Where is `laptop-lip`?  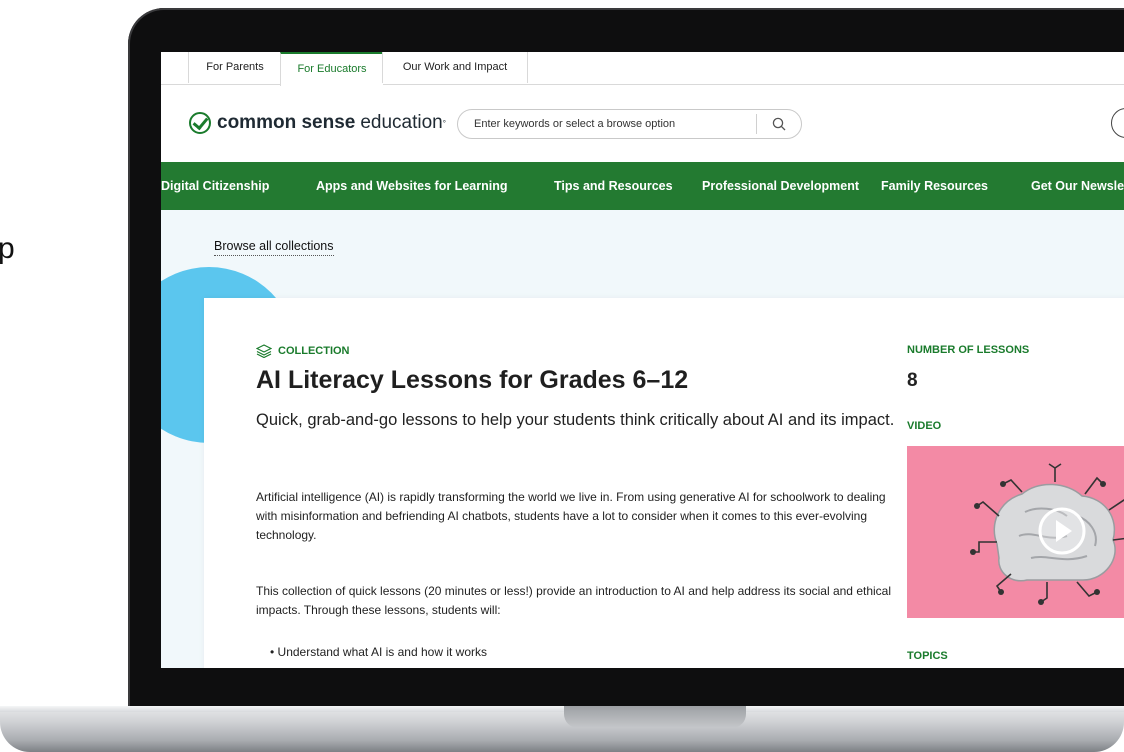
laptop-lip is located at coordinates (562, 709).